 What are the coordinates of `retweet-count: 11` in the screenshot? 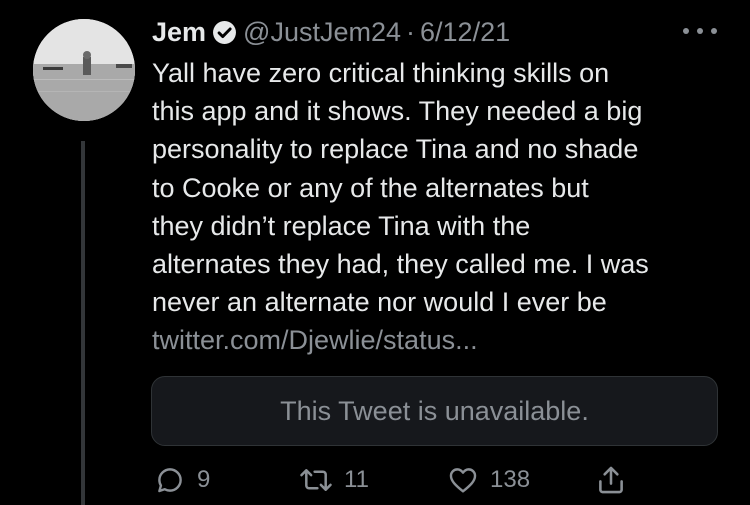 It's located at (356, 479).